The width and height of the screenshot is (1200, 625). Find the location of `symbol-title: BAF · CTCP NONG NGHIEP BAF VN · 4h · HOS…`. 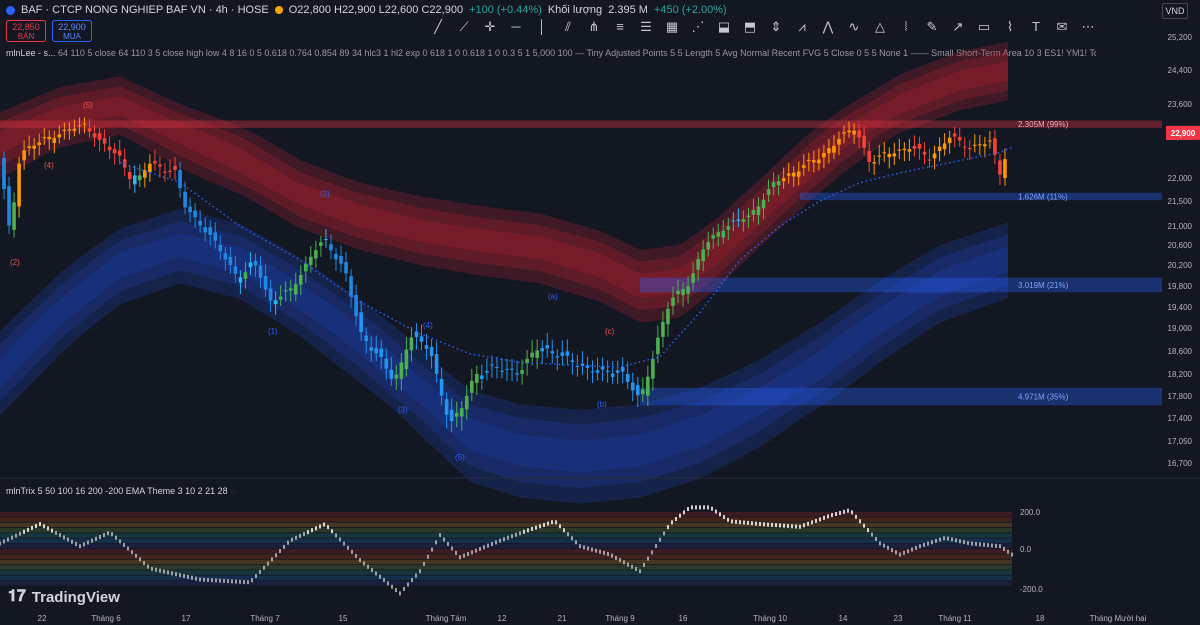

symbol-title: BAF · CTCP NONG NGHIEP BAF VN · 4h · HOS… is located at coordinates (145, 10).